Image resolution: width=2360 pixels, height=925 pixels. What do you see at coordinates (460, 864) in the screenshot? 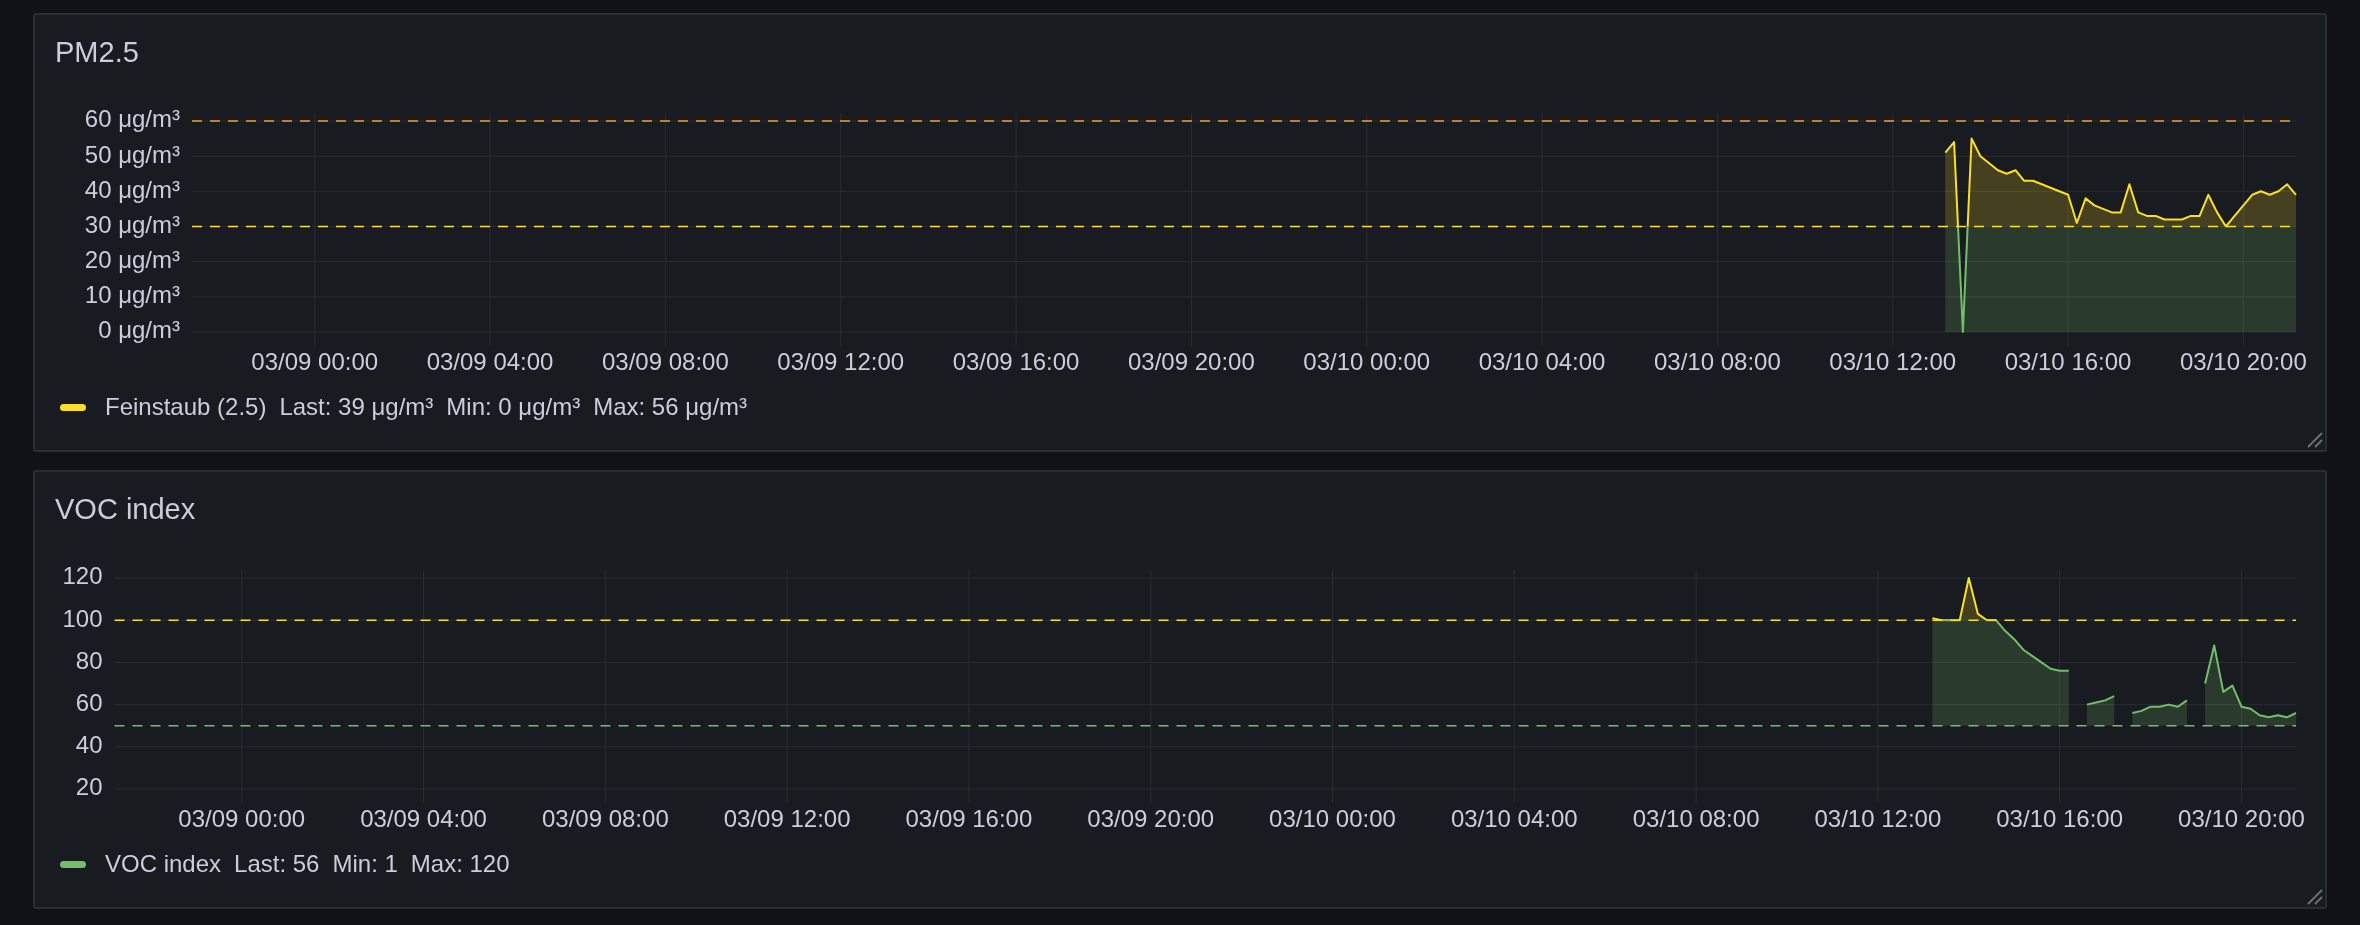
I see `legend-stat: Max: 120` at bounding box center [460, 864].